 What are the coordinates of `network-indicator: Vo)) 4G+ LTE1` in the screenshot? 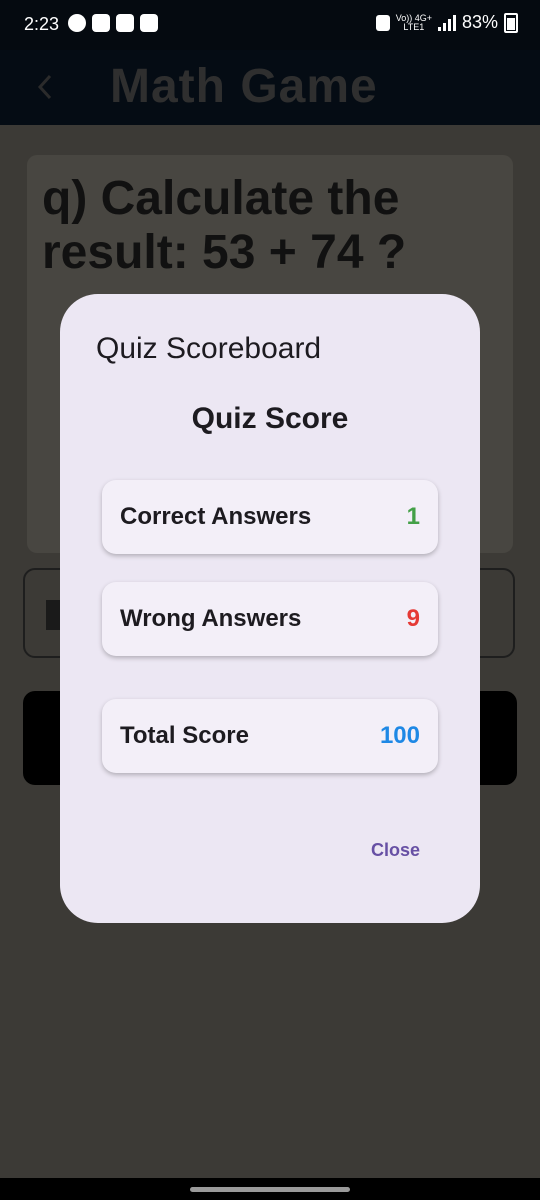 It's located at (414, 22).